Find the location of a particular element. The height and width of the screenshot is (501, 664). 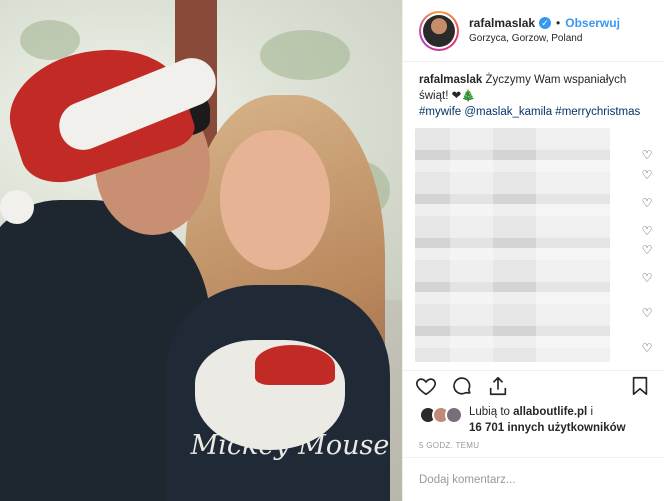

header-user-line: rafalmaslak ✓ • Obserwuj is located at coordinates (544, 23).